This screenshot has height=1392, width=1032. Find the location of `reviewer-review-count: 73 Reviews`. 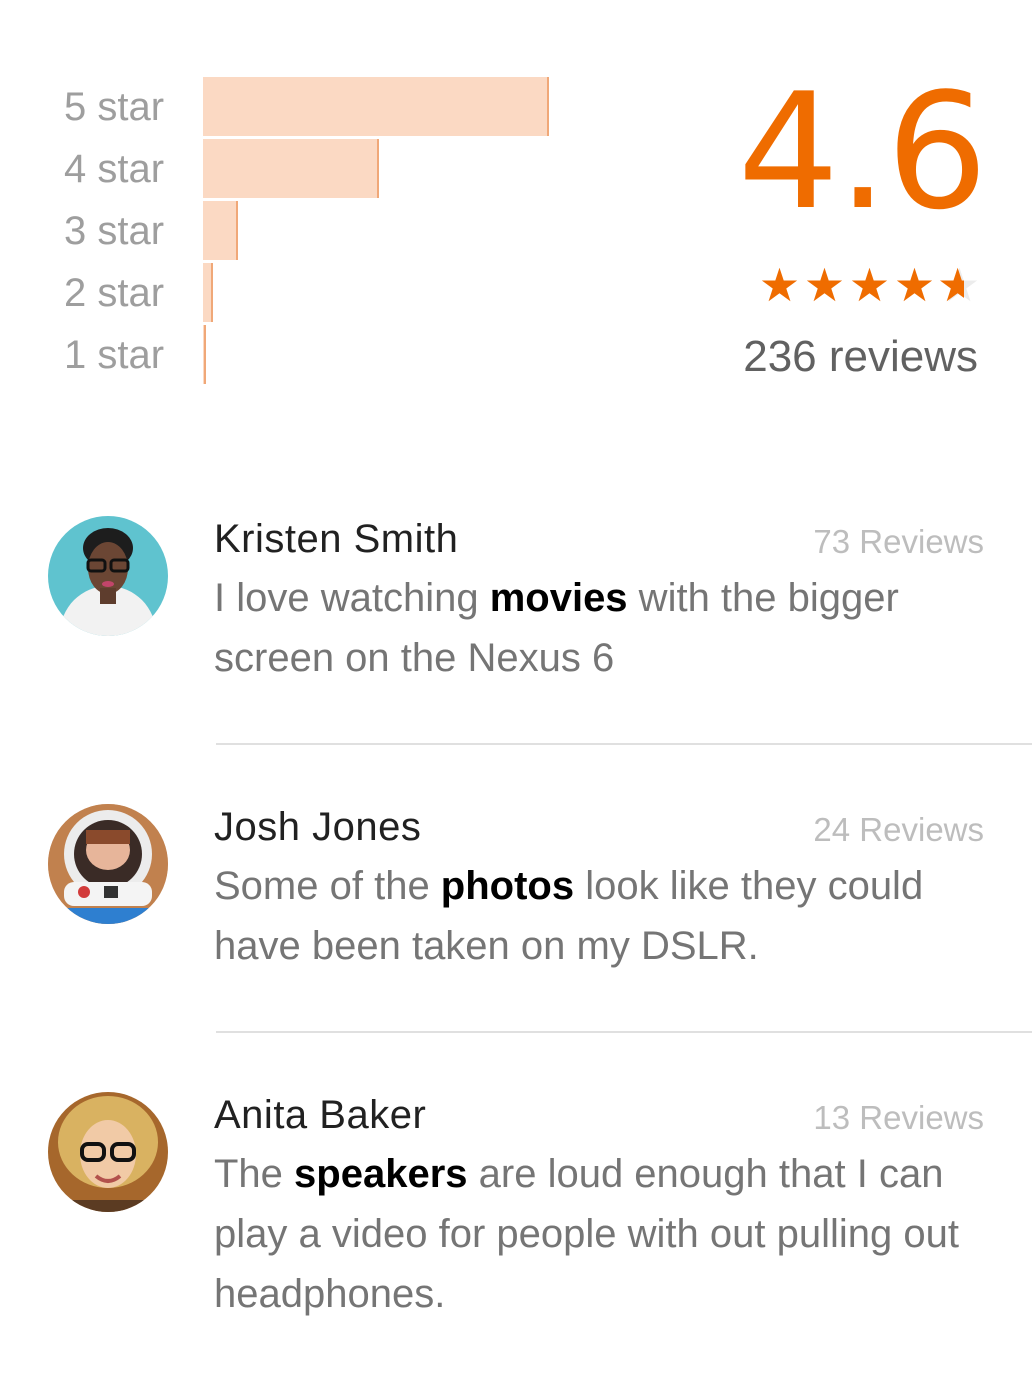

reviewer-review-count: 73 Reviews is located at coordinates (898, 542).